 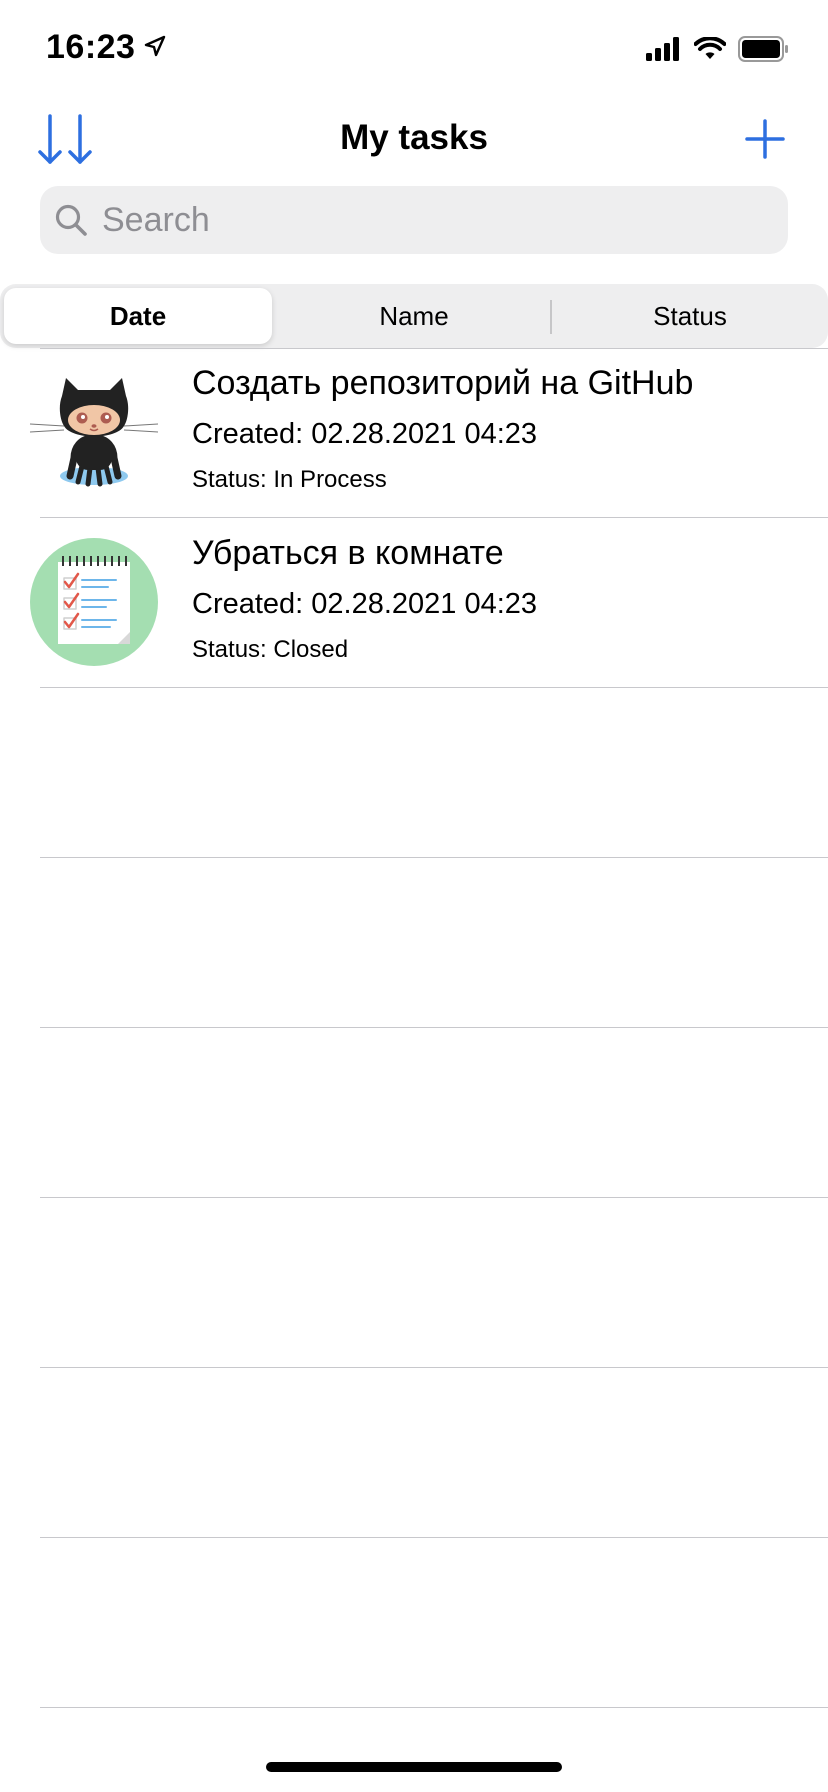 I want to click on github-octocat-icon, so click(x=94, y=432).